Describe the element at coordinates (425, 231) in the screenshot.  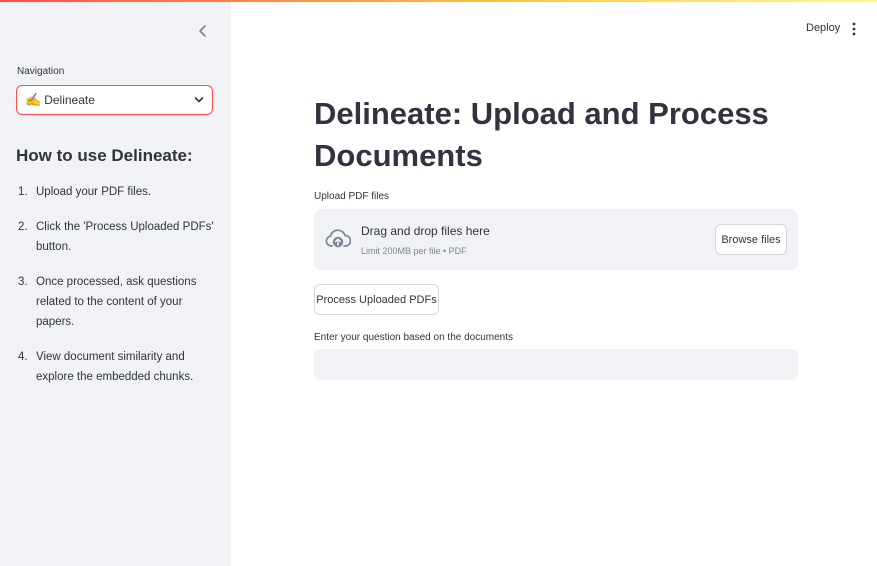
I see `dropzone-instructions: Drag and drop files here` at that location.